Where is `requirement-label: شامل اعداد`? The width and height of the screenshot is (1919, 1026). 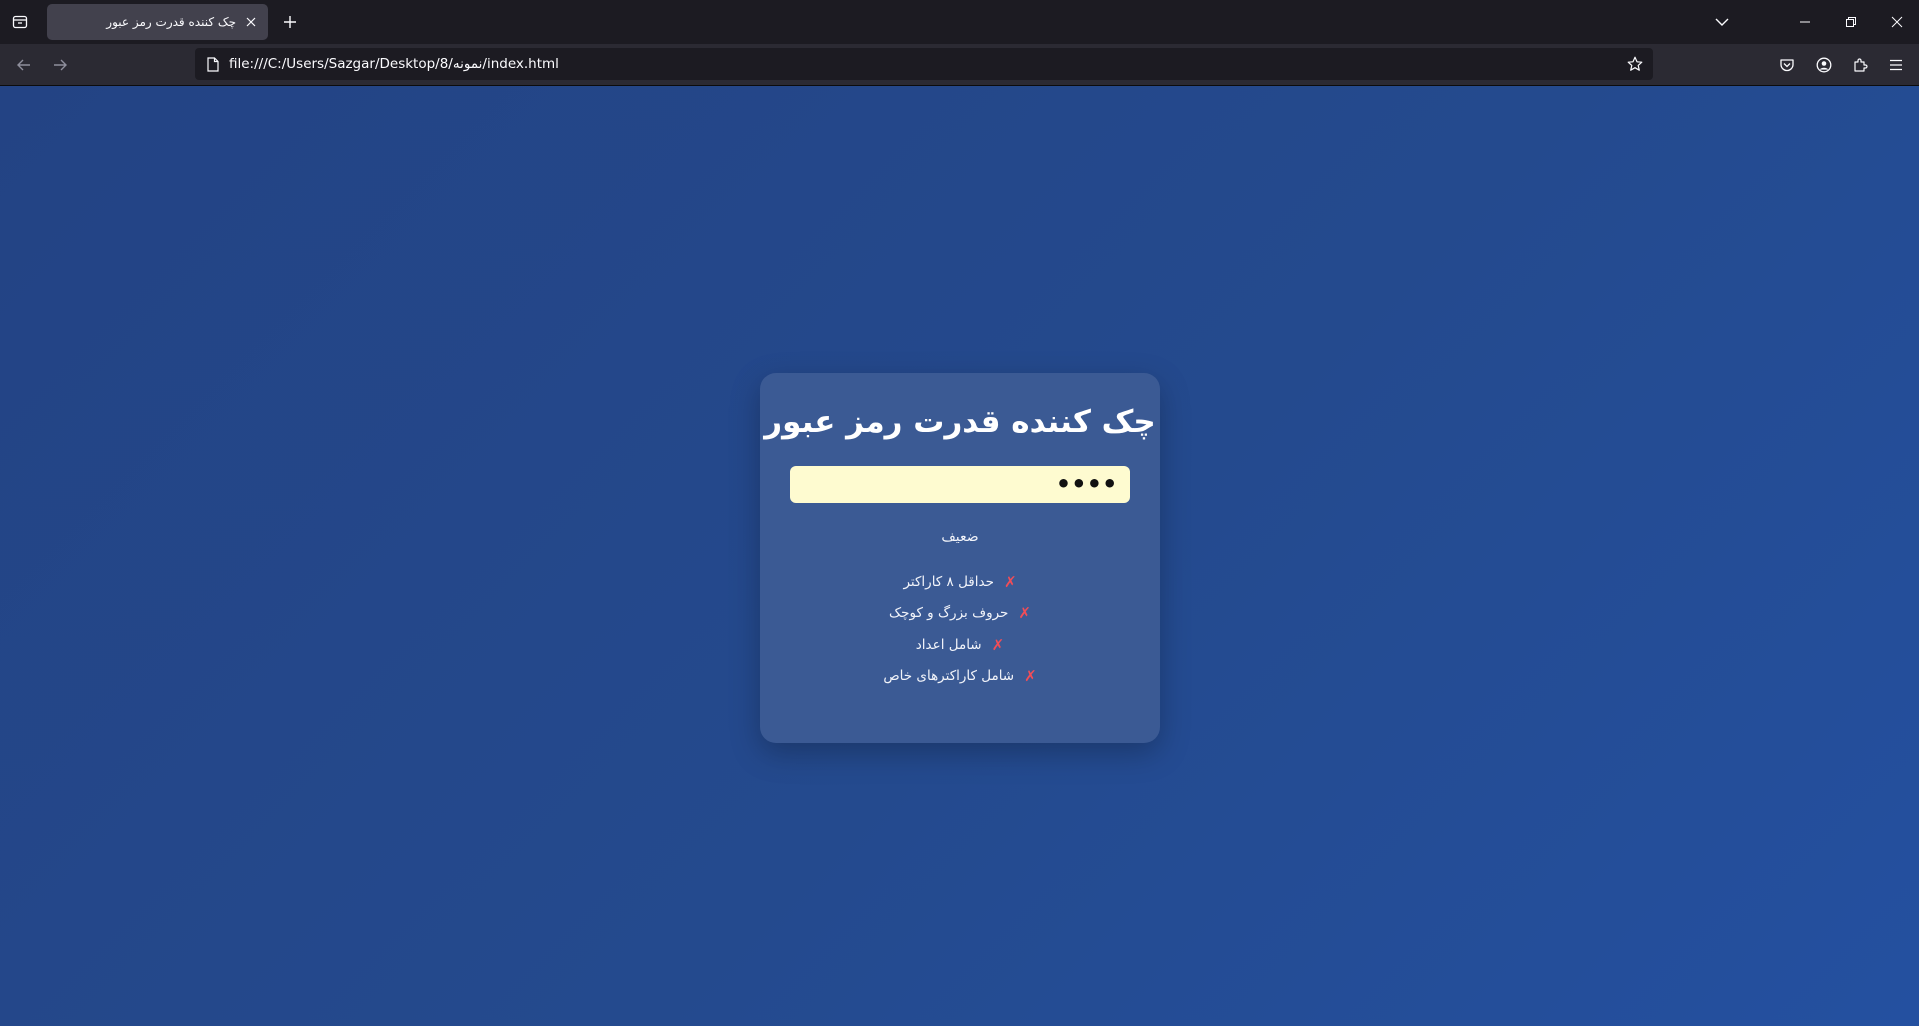
requirement-label: شامل اعداد is located at coordinates (948, 644).